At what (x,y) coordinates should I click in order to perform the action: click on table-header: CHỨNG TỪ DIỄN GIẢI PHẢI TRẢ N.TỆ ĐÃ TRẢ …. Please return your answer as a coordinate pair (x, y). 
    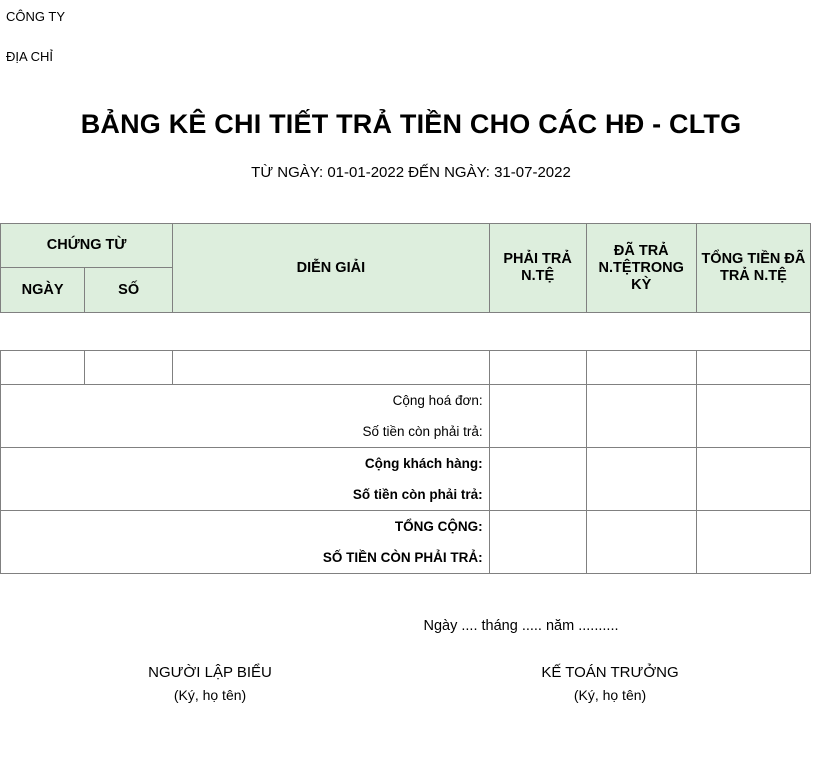
    Looking at the image, I should click on (406, 268).